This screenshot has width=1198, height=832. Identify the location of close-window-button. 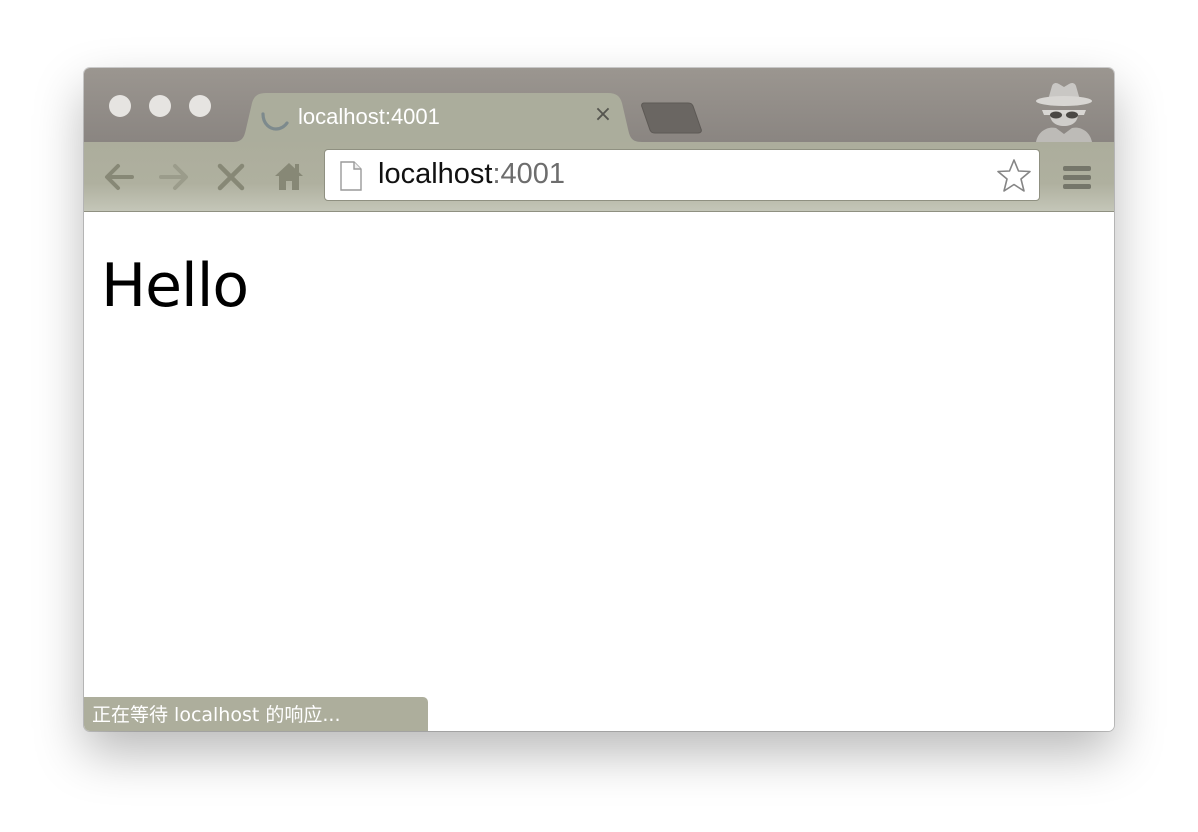
(120, 106).